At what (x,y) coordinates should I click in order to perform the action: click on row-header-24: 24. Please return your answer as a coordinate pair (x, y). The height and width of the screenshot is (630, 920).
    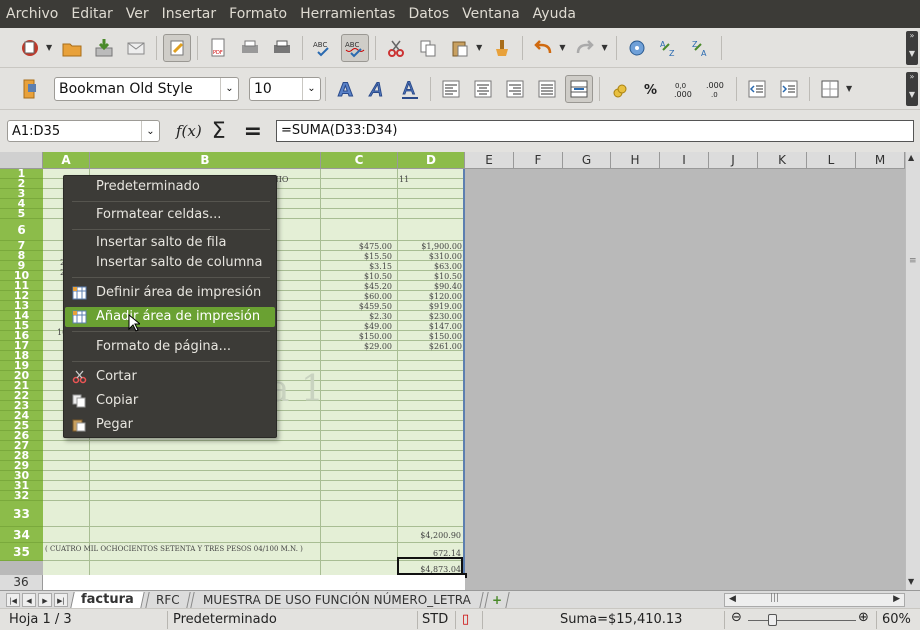
    Looking at the image, I should click on (21, 416).